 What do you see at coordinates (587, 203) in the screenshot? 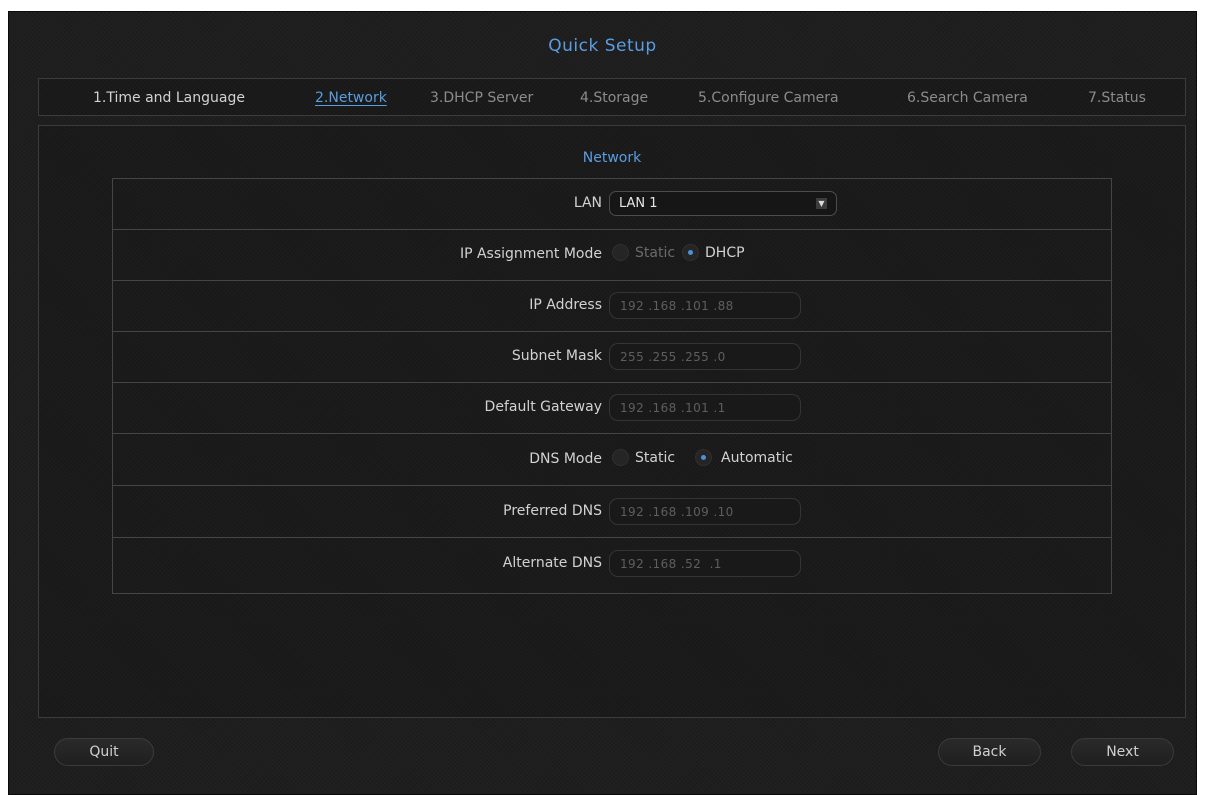
I see `lan-label: LAN` at bounding box center [587, 203].